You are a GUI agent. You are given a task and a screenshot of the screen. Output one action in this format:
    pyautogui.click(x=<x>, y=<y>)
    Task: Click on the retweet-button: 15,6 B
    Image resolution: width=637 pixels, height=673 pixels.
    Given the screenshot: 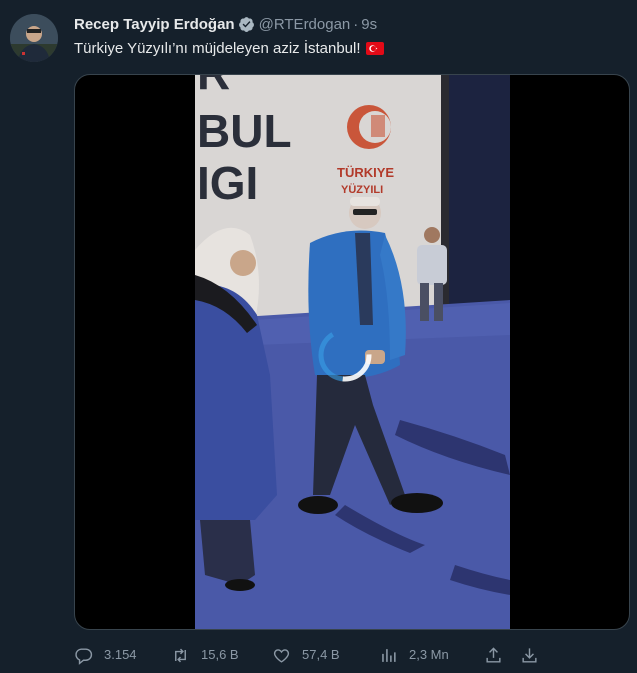 What is the action you would take?
    pyautogui.click(x=205, y=655)
    